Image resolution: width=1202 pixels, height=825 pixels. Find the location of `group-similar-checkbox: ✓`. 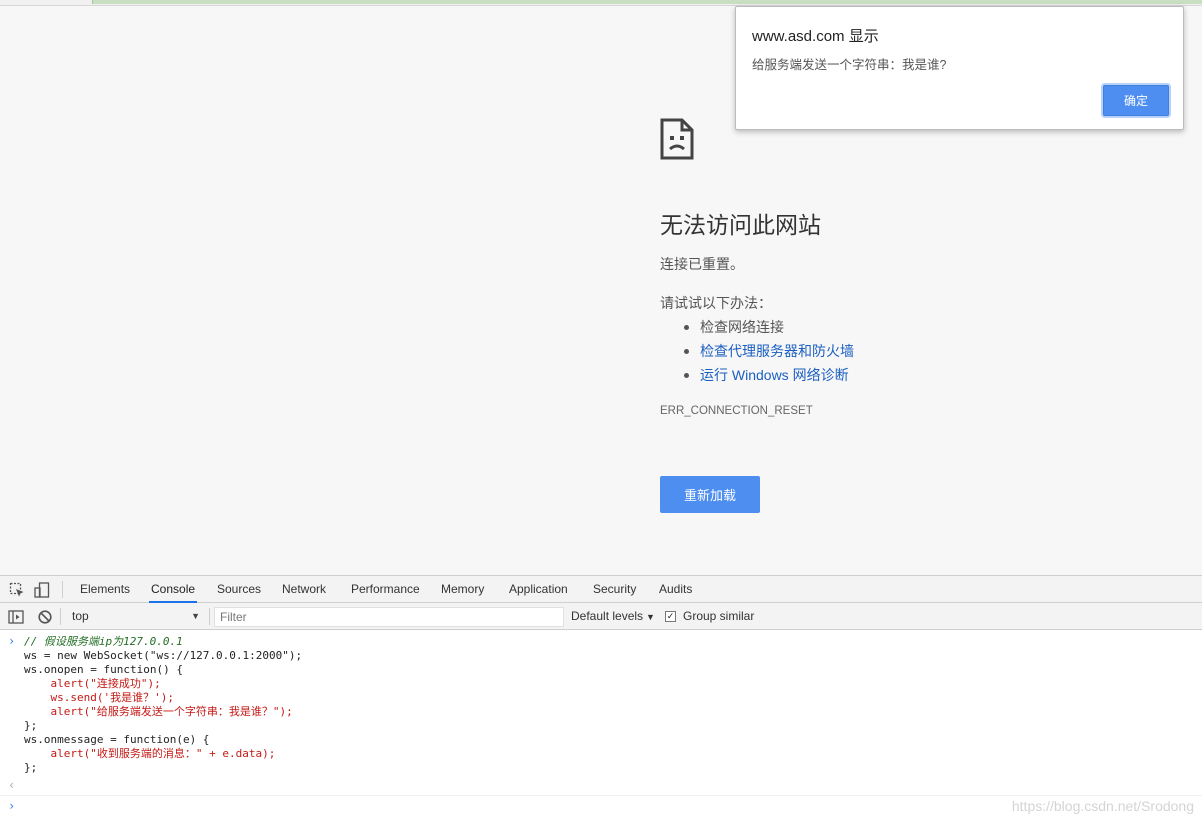

group-similar-checkbox: ✓ is located at coordinates (670, 616).